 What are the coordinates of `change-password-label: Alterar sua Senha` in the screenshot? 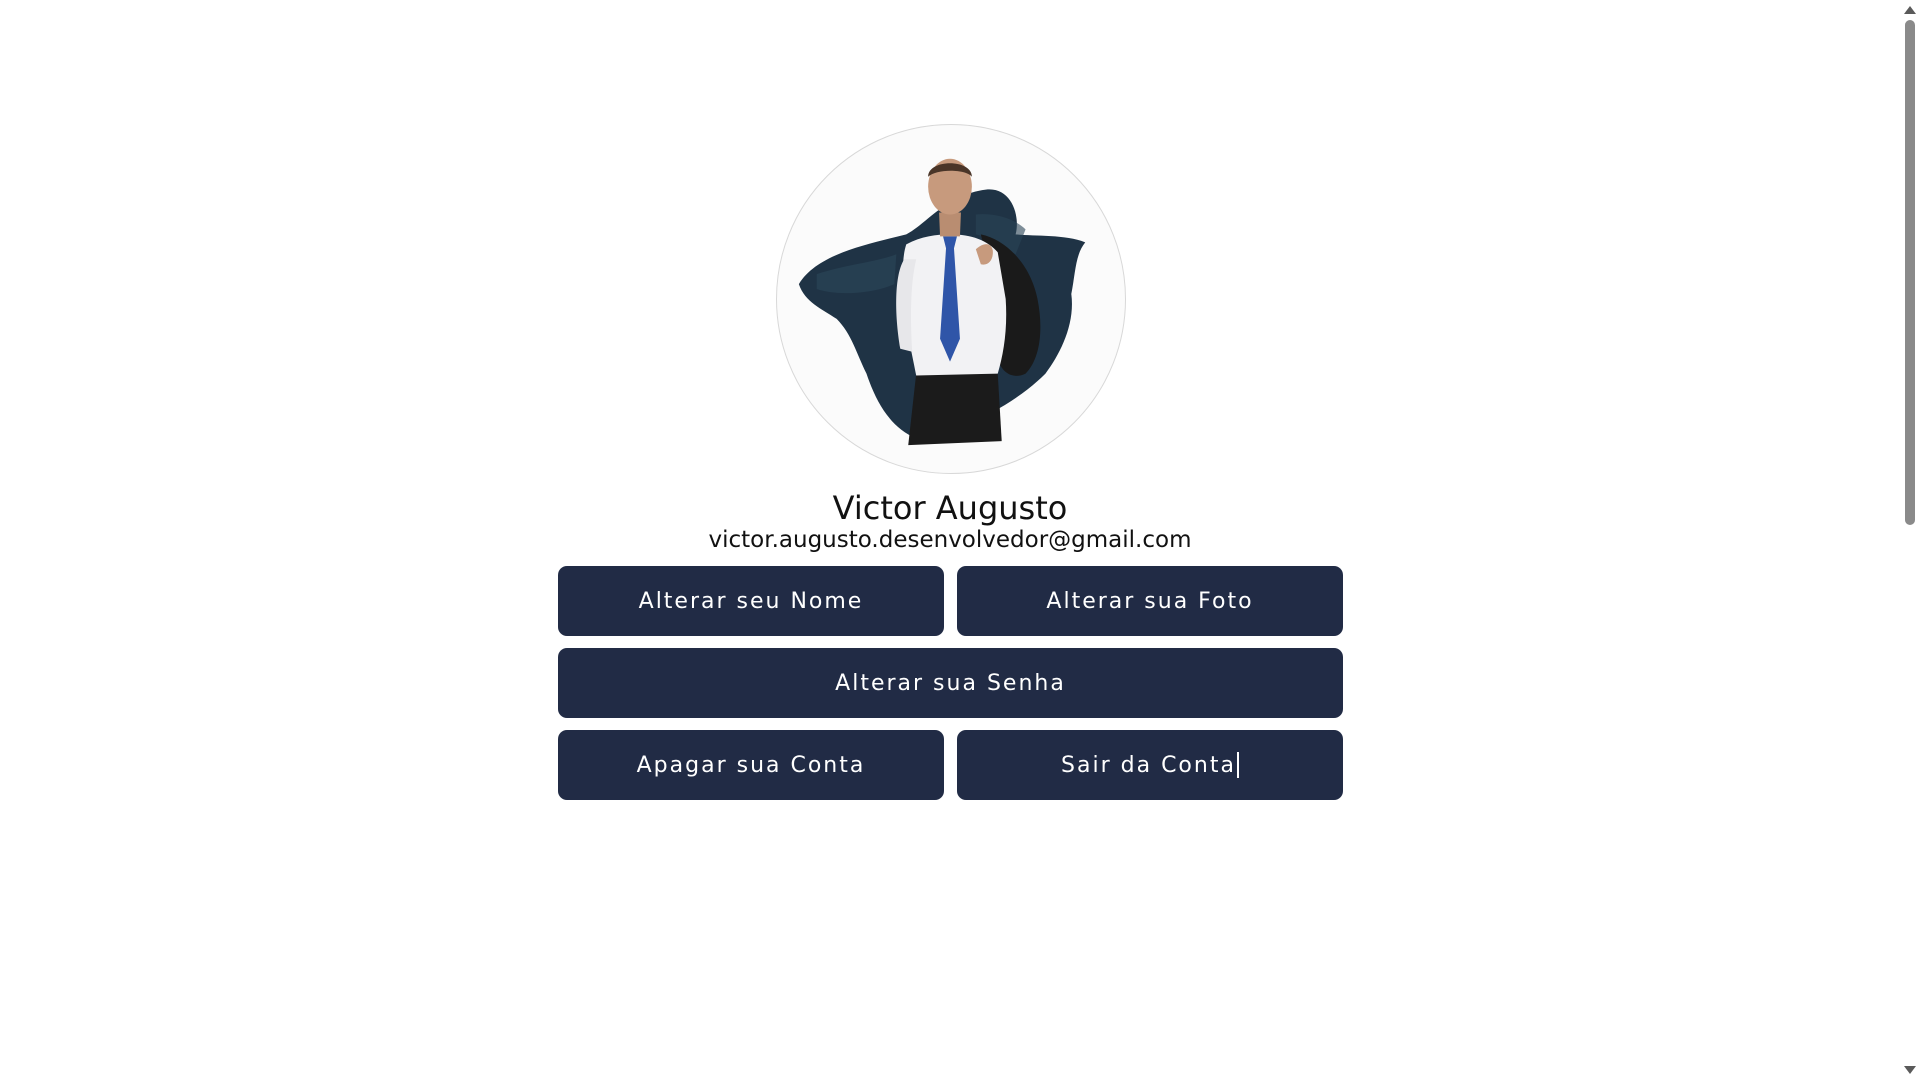 It's located at (950, 683).